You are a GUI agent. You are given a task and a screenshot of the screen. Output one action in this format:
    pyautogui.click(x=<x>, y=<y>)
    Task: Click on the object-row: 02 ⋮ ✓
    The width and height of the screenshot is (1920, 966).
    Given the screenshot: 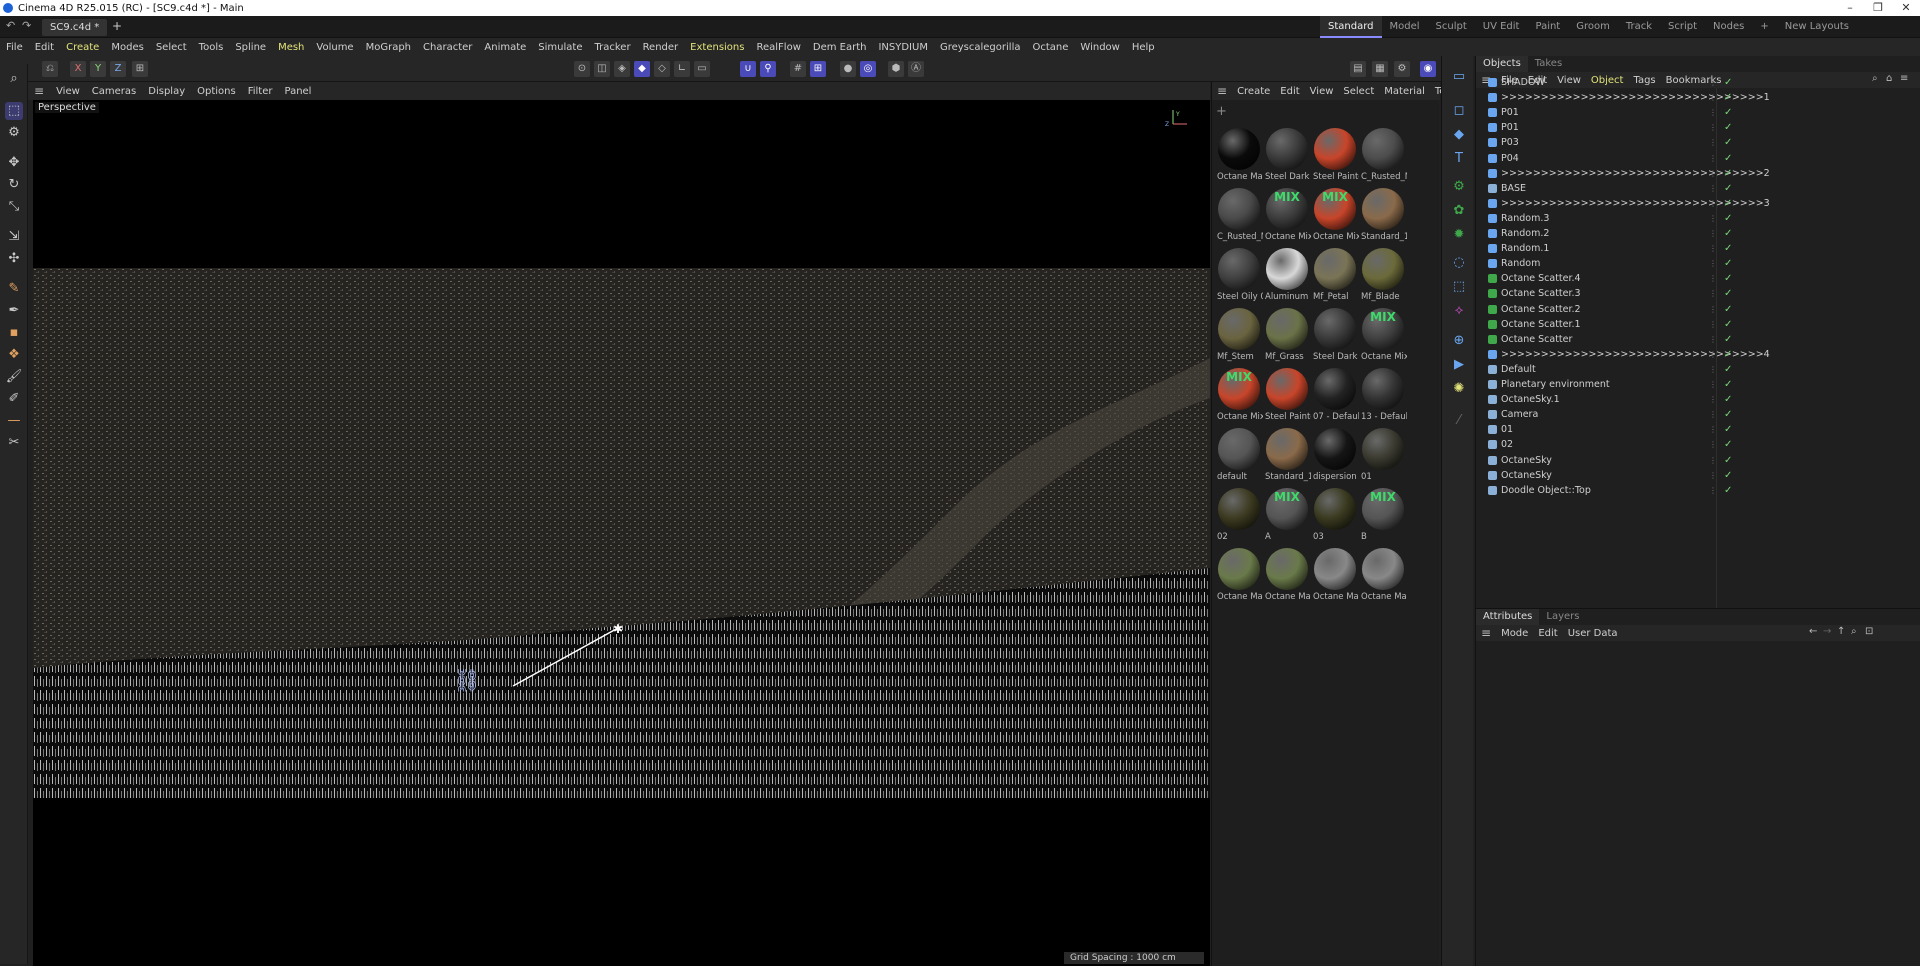 What is the action you would take?
    pyautogui.click(x=1698, y=444)
    